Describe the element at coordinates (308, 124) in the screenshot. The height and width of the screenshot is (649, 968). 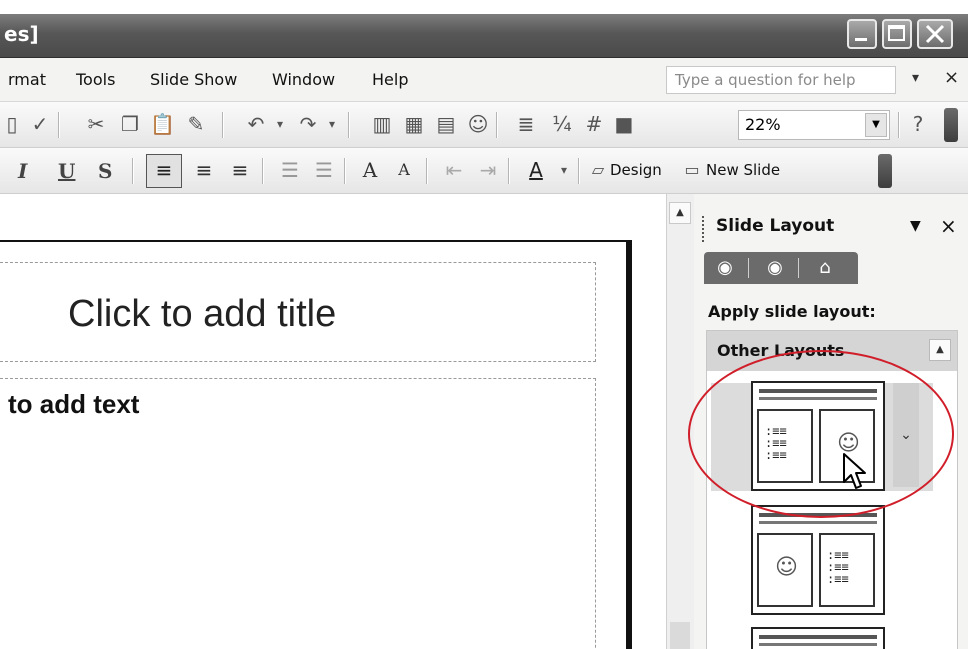
I see `redo-icon: ↷` at that location.